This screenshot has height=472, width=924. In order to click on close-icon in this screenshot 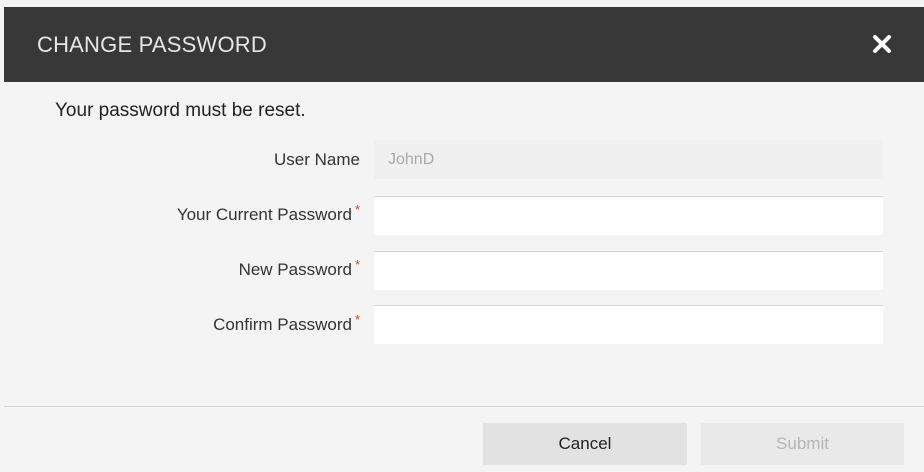, I will do `click(882, 44)`.